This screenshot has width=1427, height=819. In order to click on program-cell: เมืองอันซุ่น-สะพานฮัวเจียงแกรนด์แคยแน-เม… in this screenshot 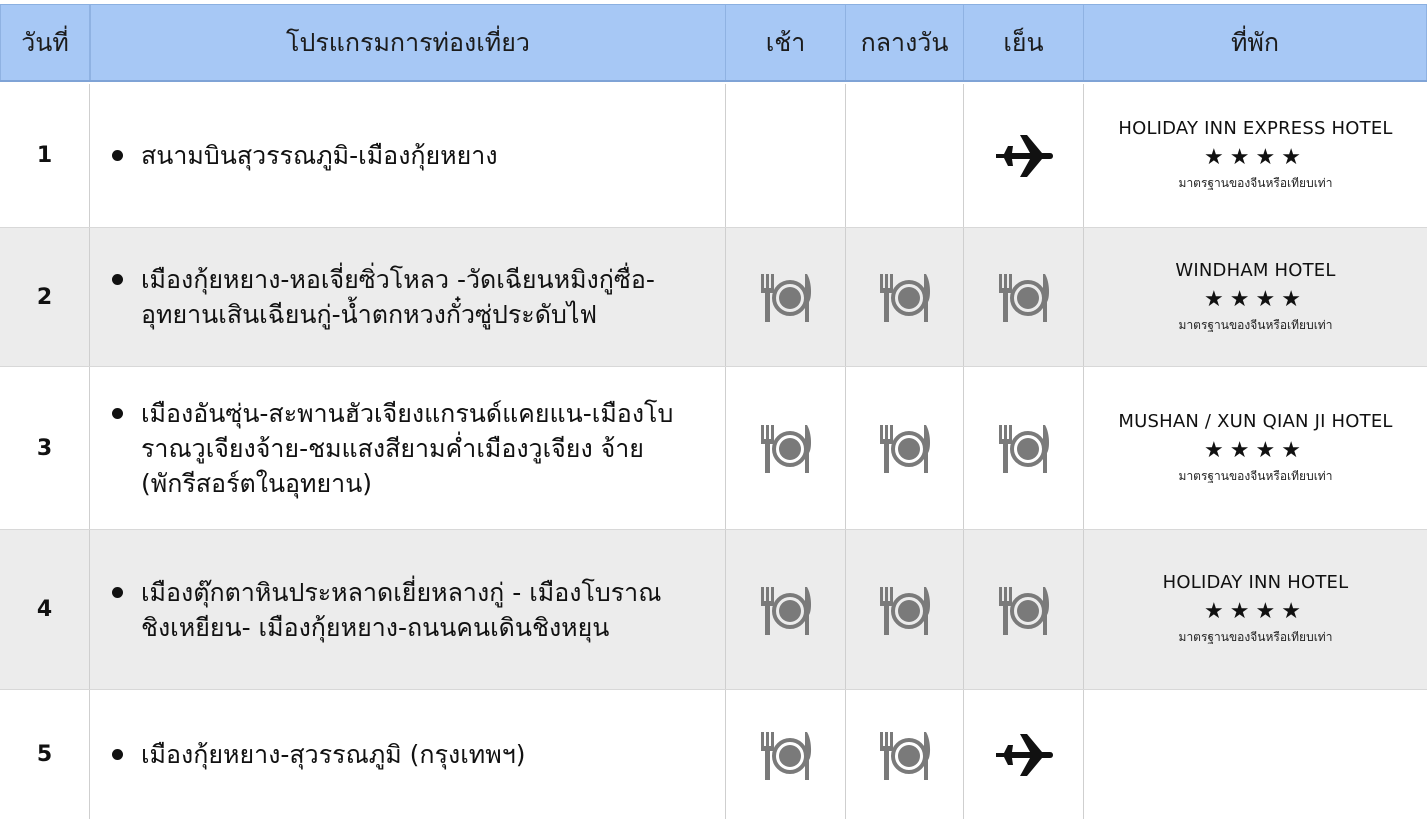, I will do `click(408, 448)`.